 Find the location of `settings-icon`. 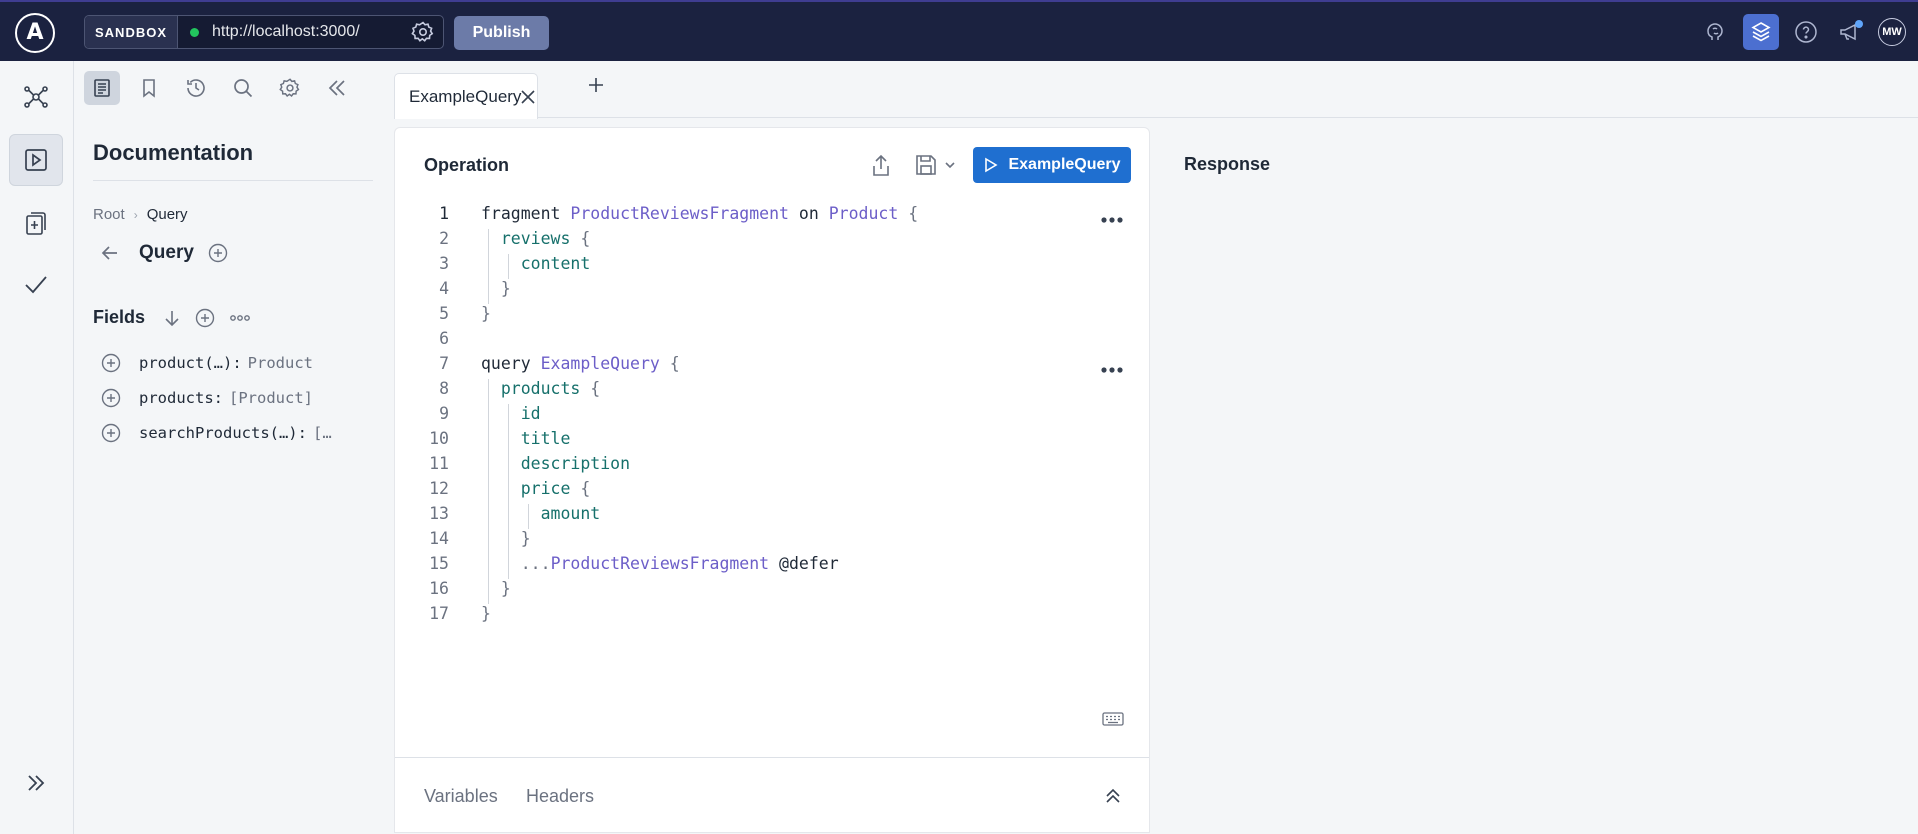

settings-icon is located at coordinates (290, 88).